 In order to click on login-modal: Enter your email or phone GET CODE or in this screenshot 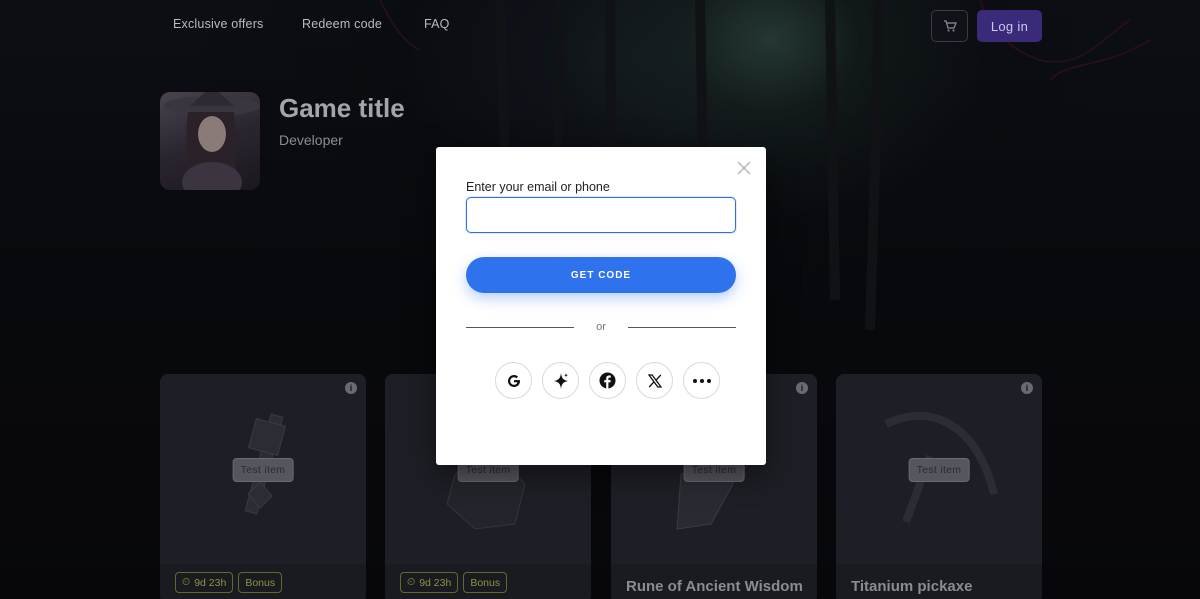, I will do `click(601, 306)`.